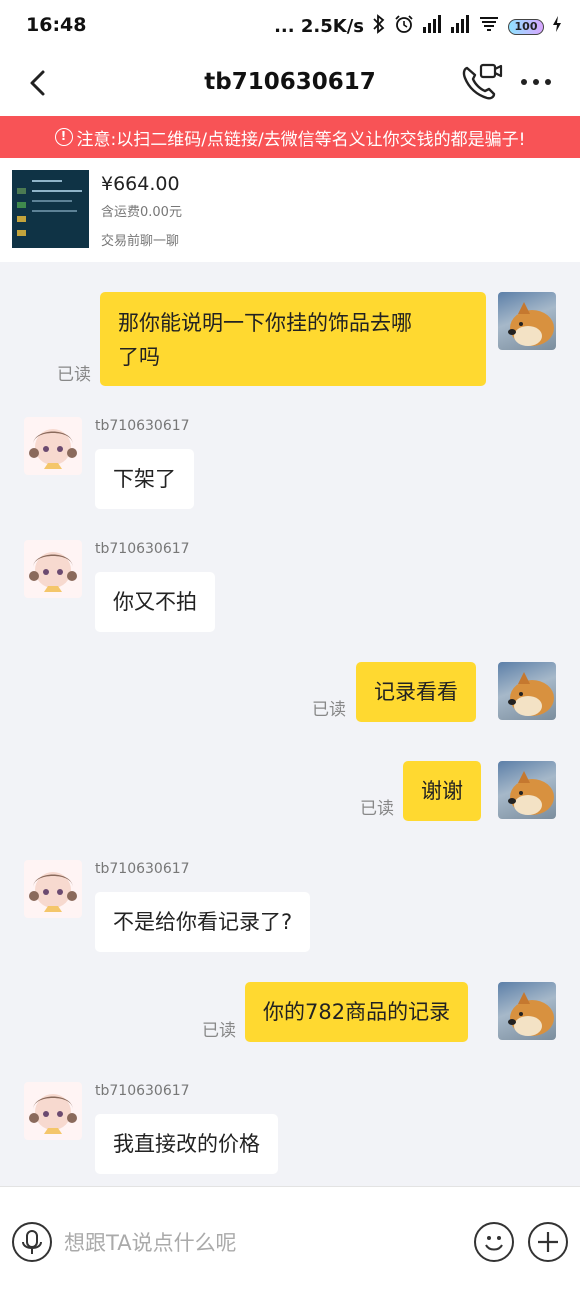 Image resolution: width=580 pixels, height=1289 pixels. I want to click on message-bubble: 我直接改的价格, so click(186, 1144).